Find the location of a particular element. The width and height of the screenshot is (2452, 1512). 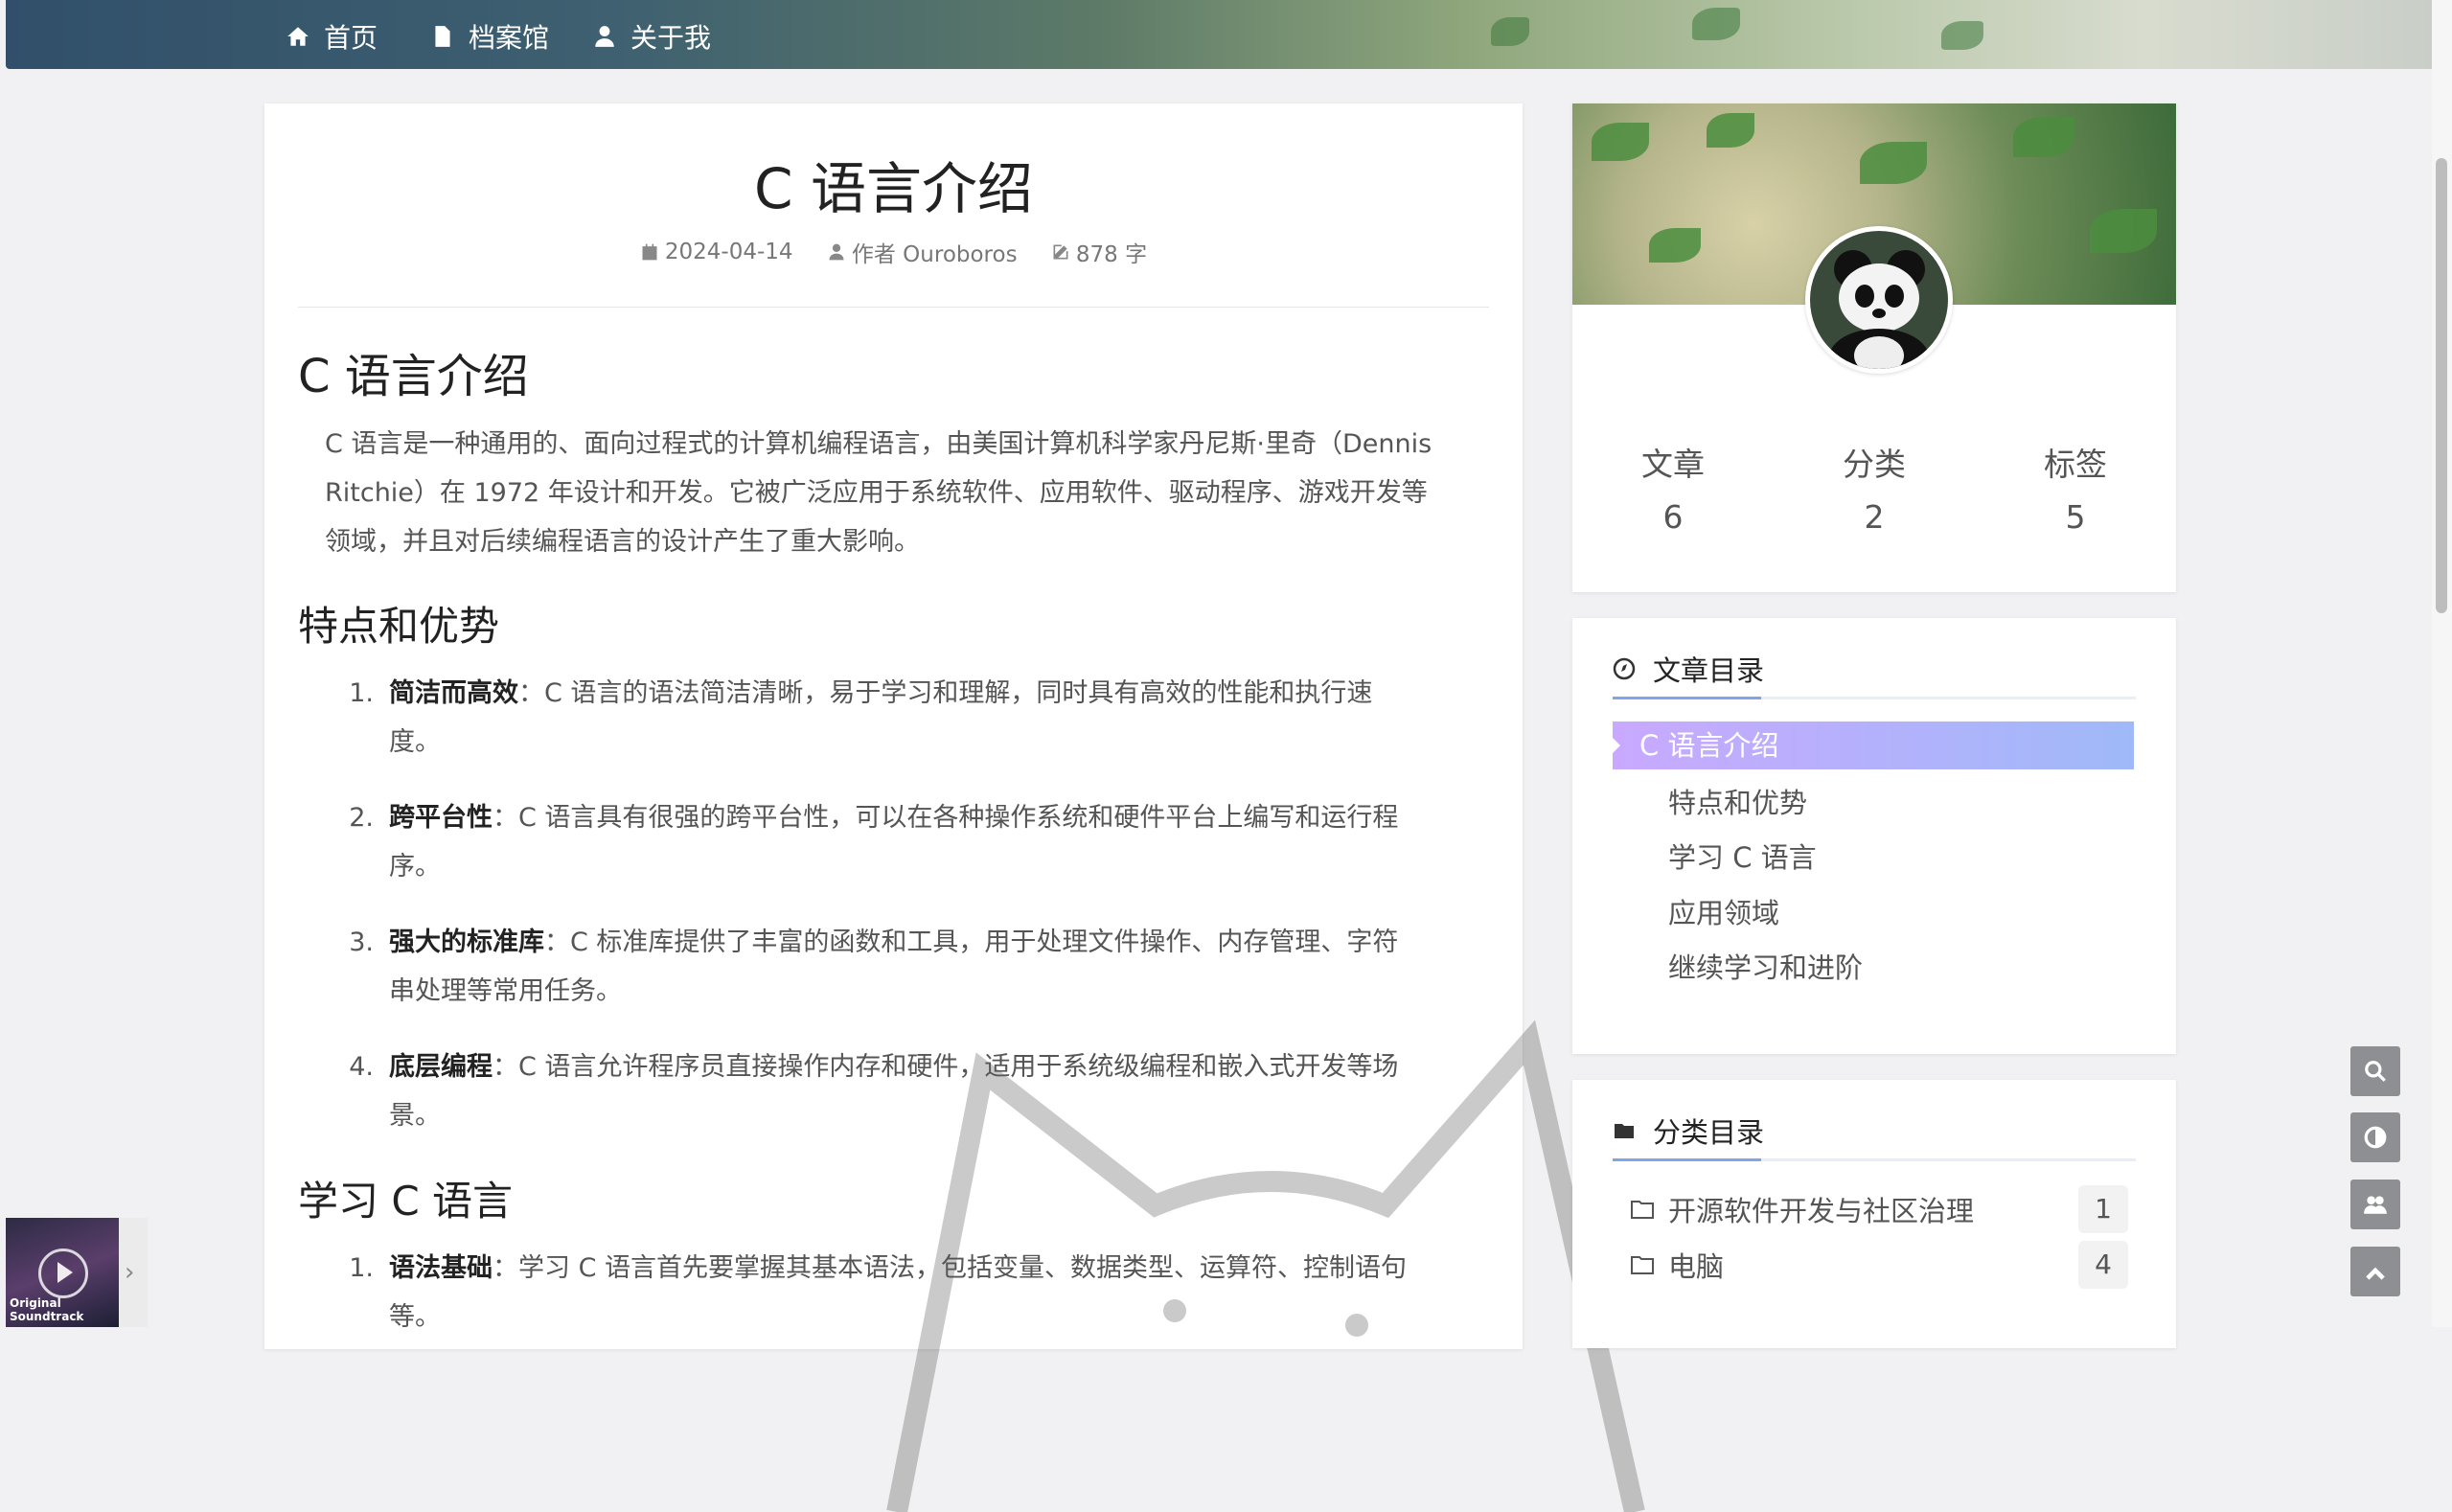

list-text: 景。 is located at coordinates (415, 1116).